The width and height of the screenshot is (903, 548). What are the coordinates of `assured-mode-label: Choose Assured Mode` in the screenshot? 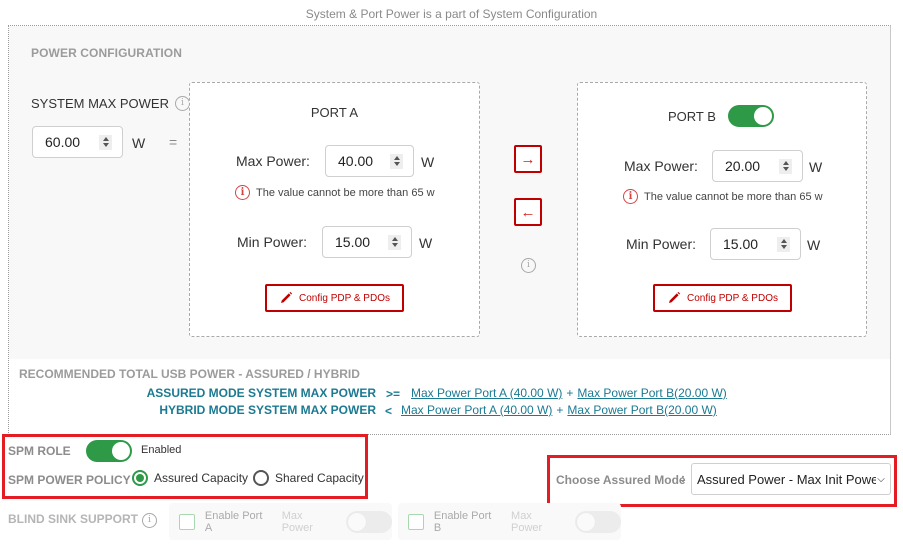 It's located at (621, 480).